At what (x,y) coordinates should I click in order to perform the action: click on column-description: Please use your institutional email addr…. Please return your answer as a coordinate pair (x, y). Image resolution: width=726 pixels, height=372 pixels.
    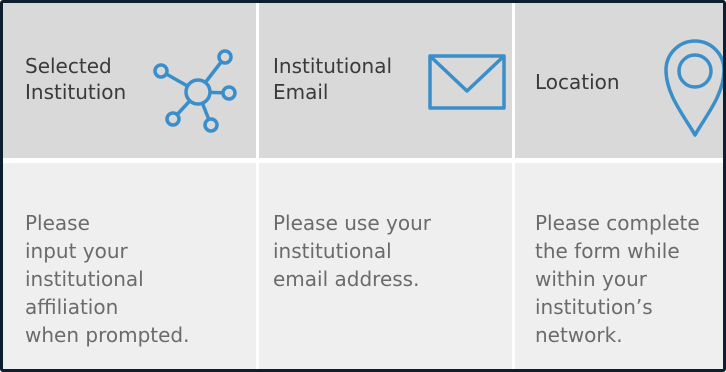
    Looking at the image, I should click on (352, 251).